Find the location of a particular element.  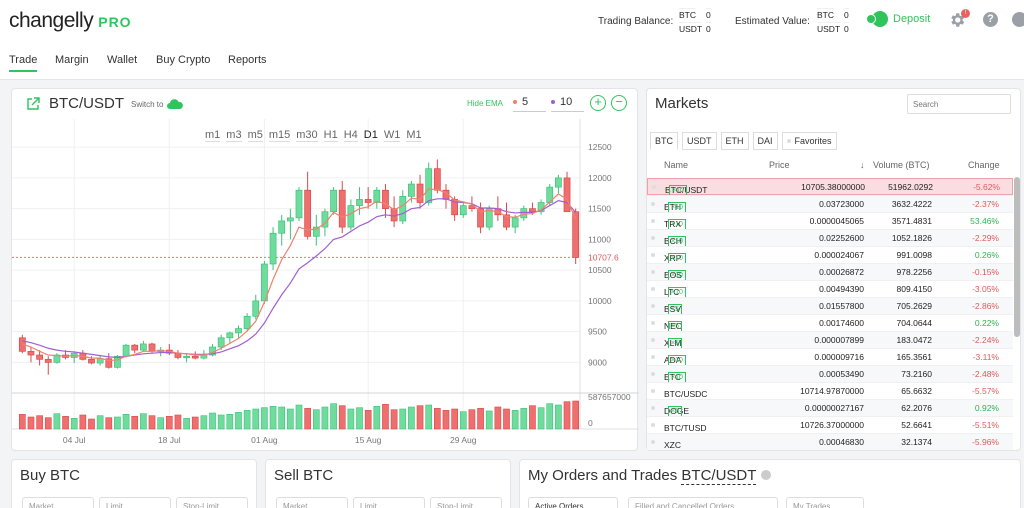

orders-tab-filled: Filled and Cancelled Orders is located at coordinates (703, 502).